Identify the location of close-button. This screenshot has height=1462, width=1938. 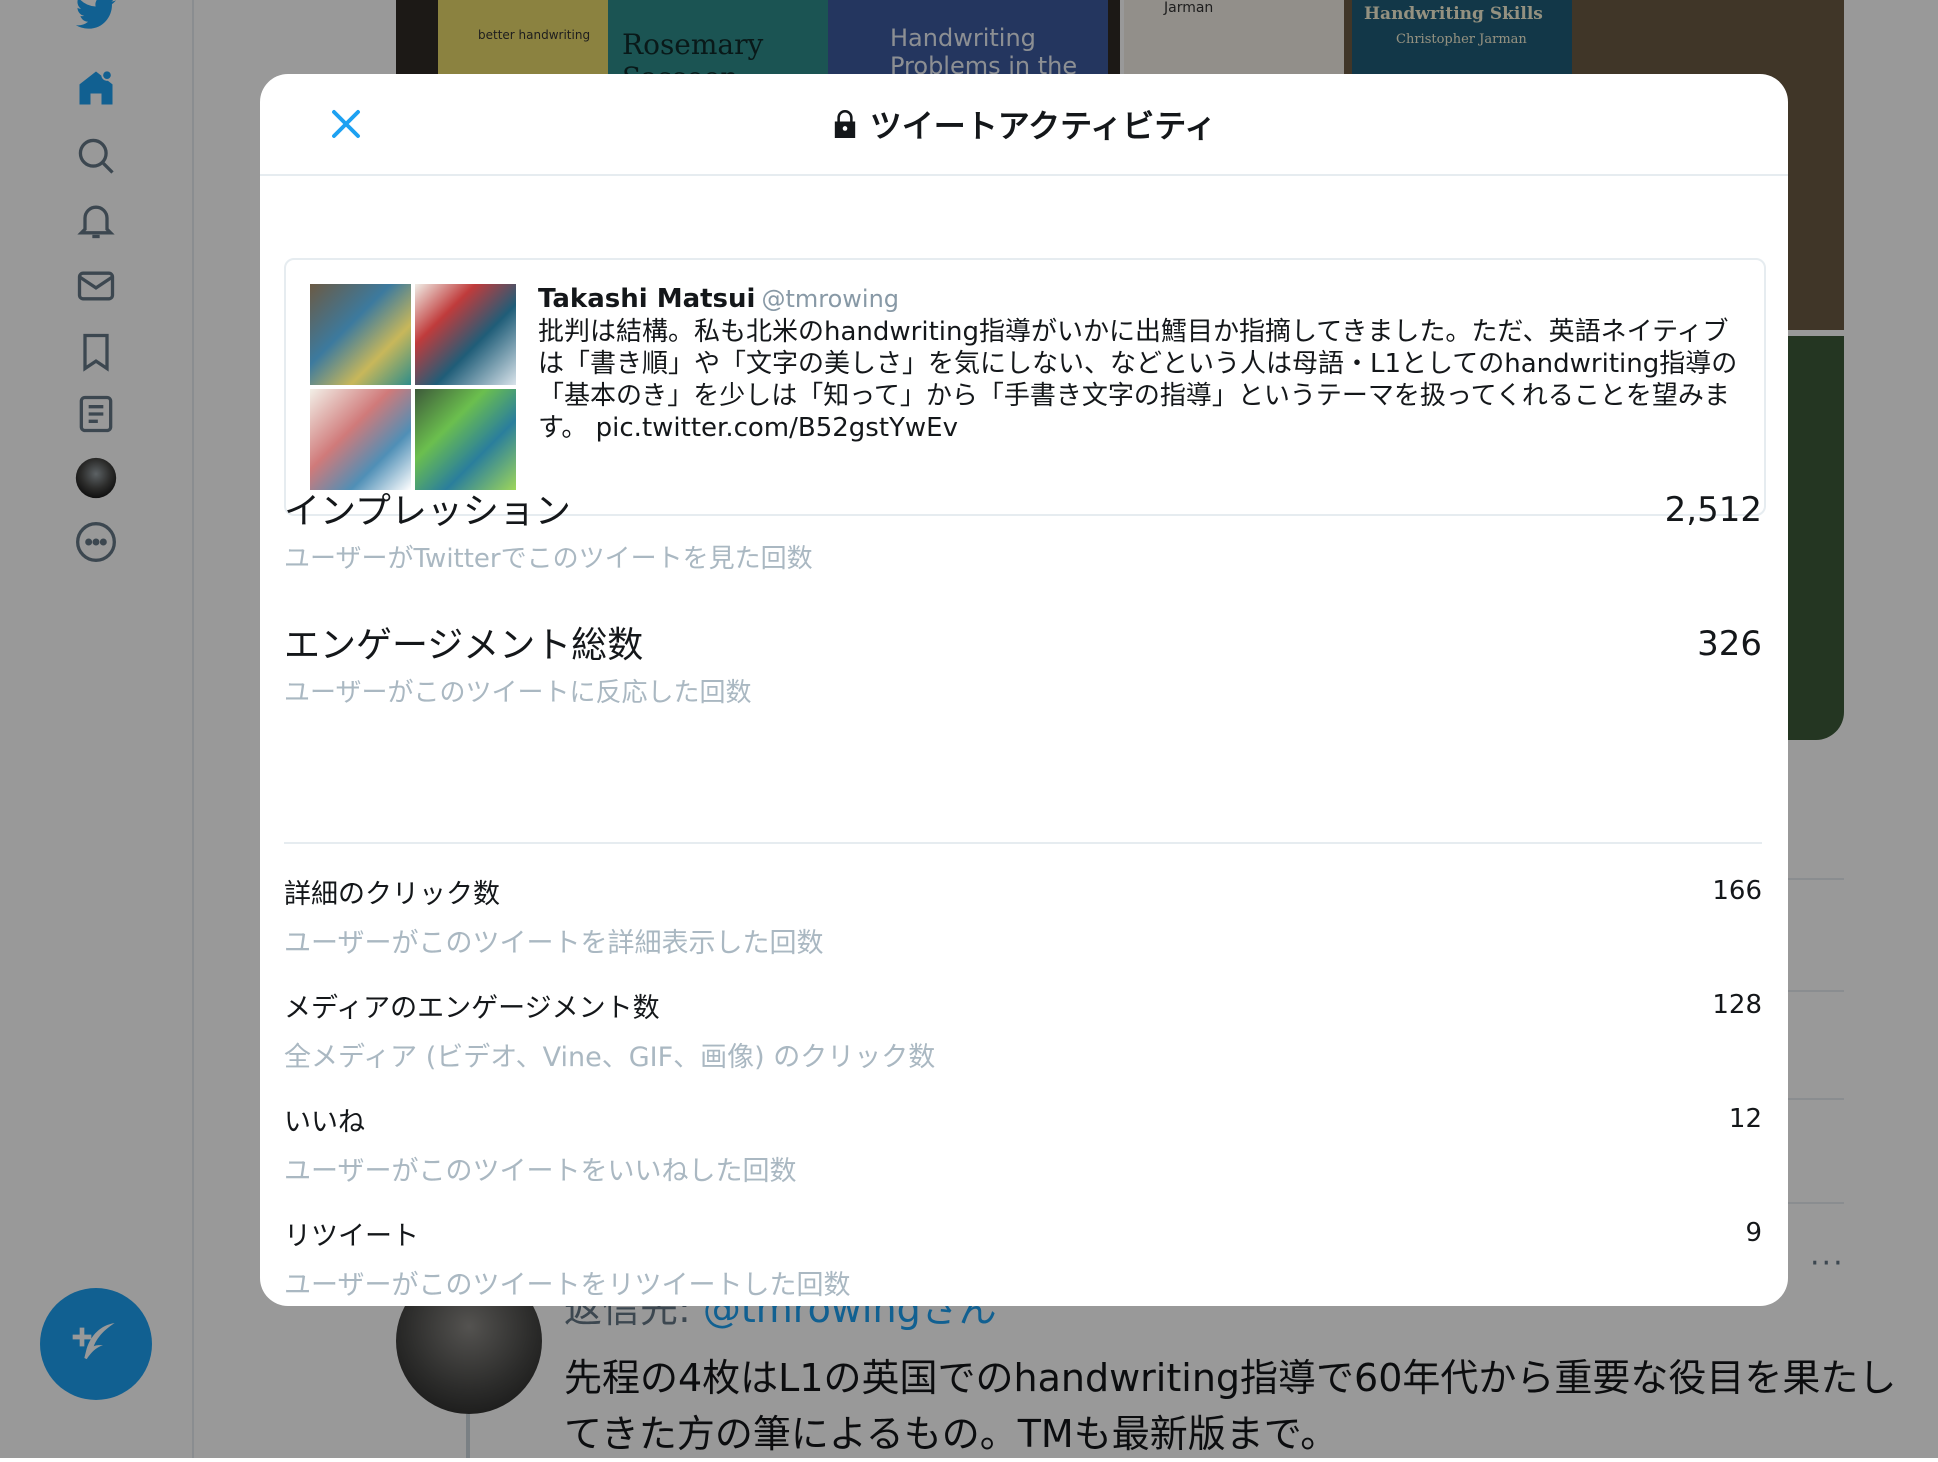
(346, 124).